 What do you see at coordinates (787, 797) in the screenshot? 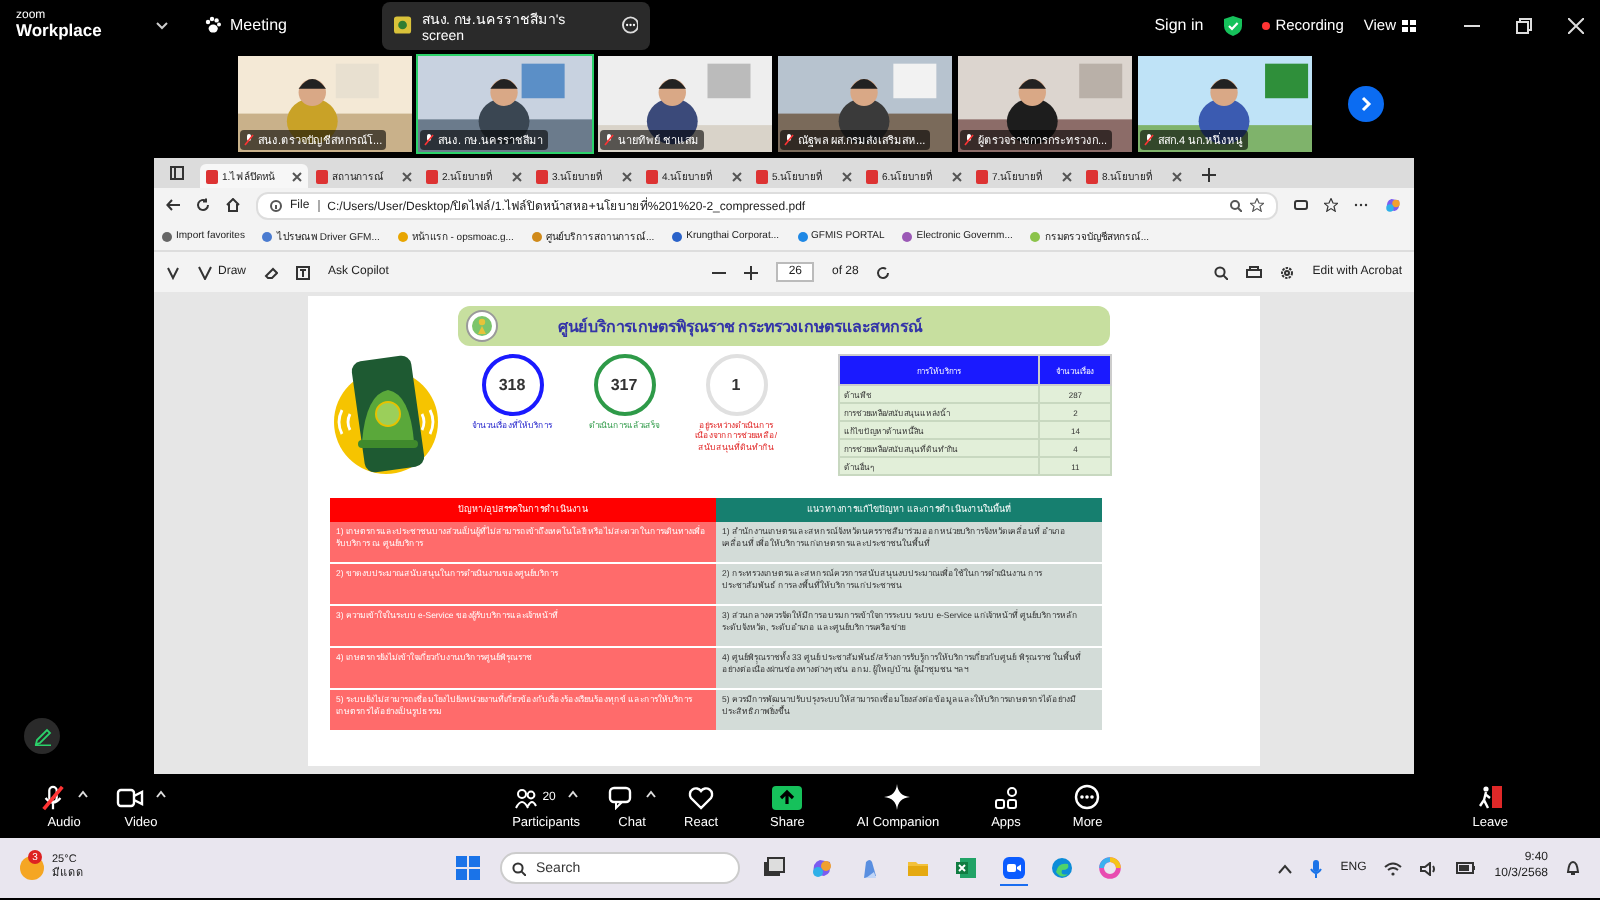
I see `share-icon` at bounding box center [787, 797].